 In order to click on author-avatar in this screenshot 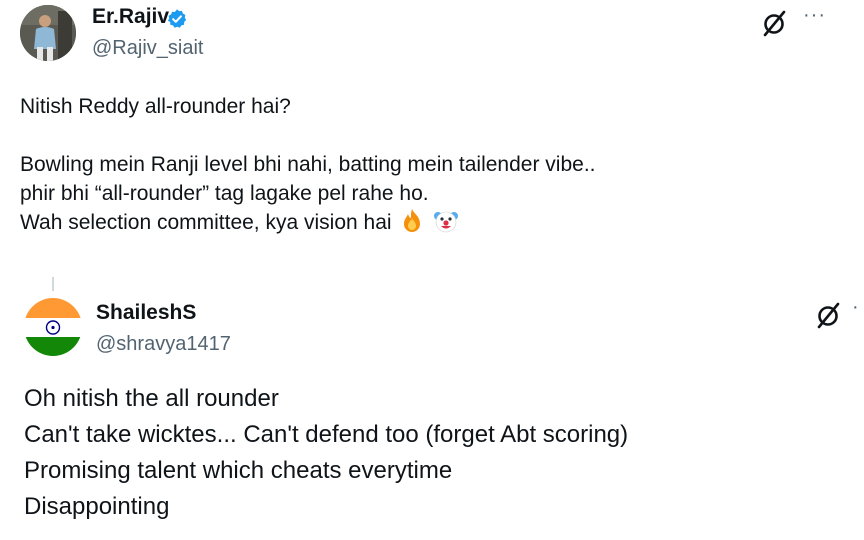, I will do `click(48, 33)`.